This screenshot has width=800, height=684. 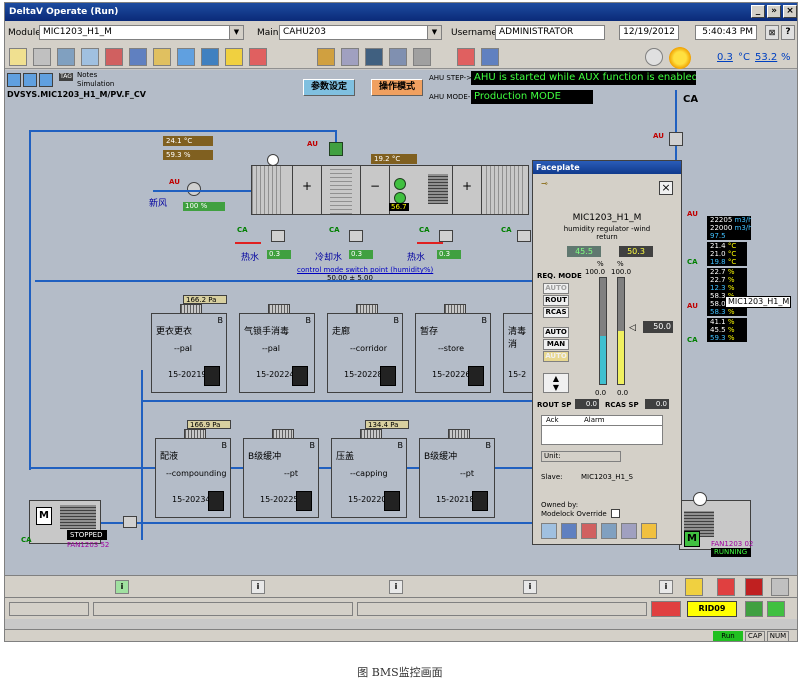 What do you see at coordinates (90, 57) in the screenshot?
I see `pen-icon` at bounding box center [90, 57].